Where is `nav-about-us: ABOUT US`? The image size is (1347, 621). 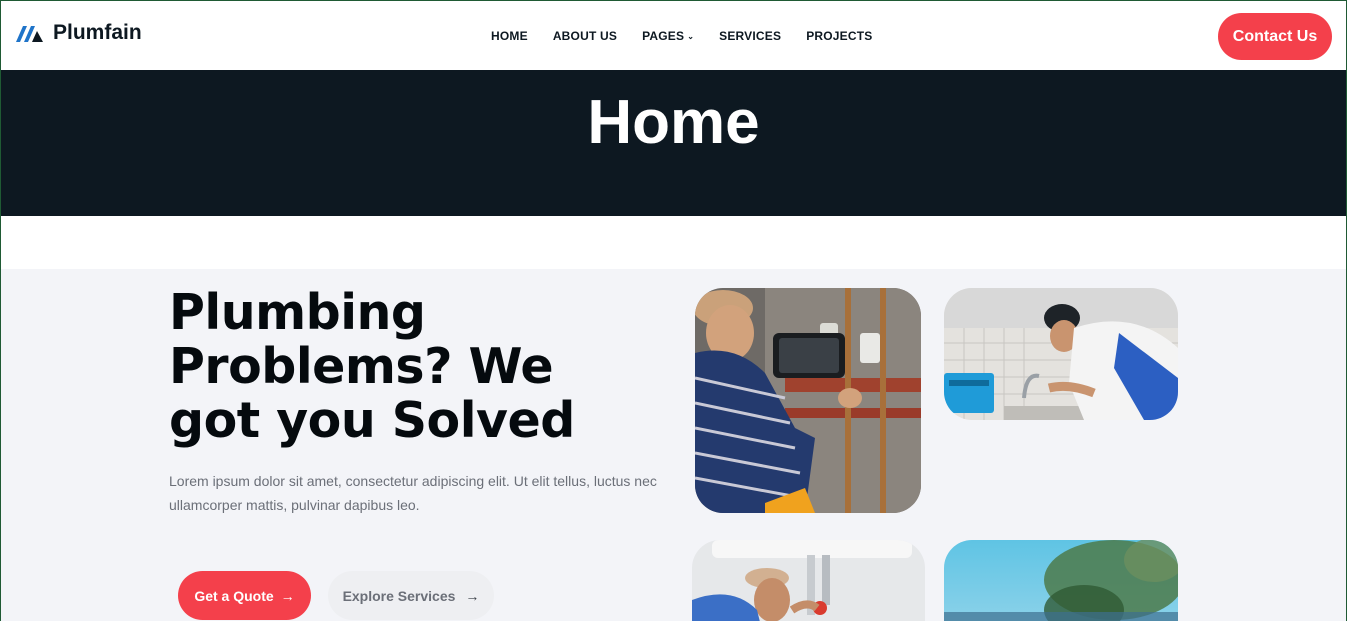
nav-about-us: ABOUT US is located at coordinates (585, 36).